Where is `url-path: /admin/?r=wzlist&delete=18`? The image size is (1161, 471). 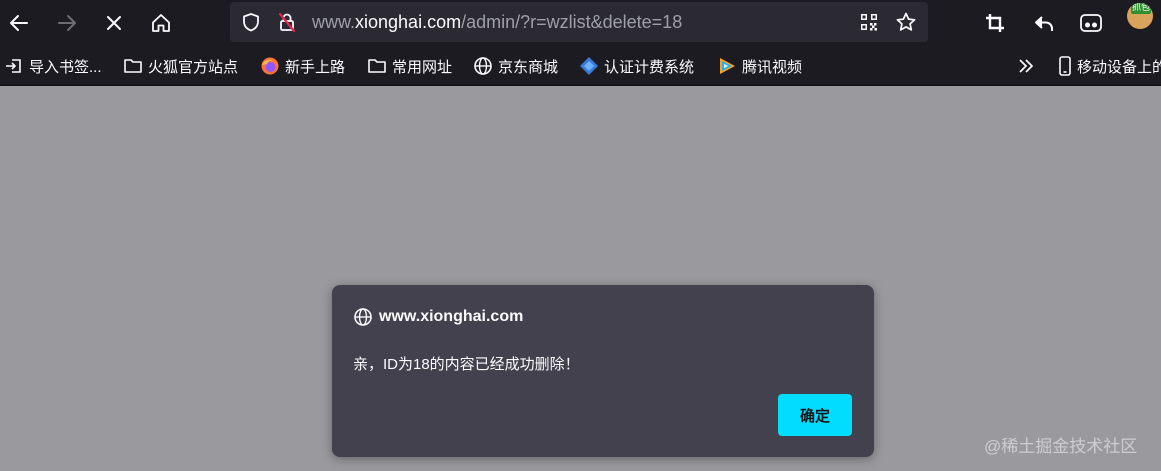 url-path: /admin/?r=wzlist&delete=18 is located at coordinates (572, 22).